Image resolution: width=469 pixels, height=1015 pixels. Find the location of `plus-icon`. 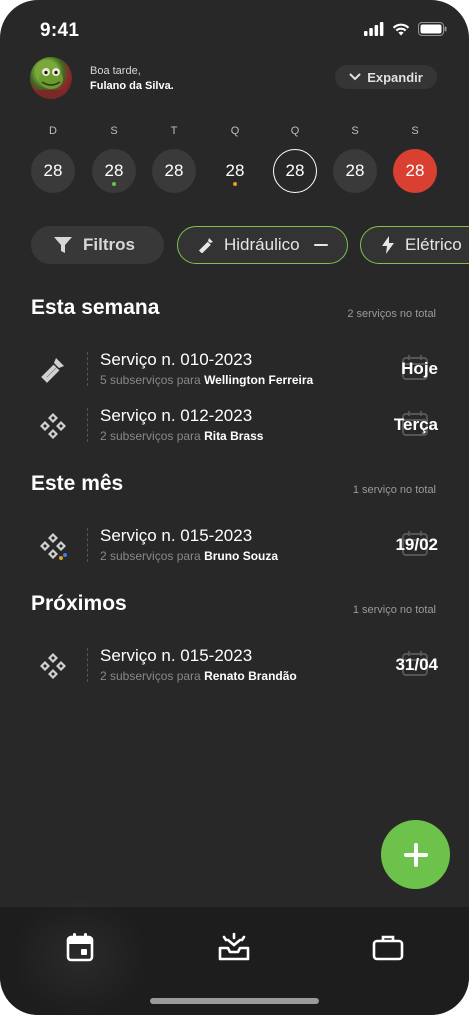

plus-icon is located at coordinates (415, 854).